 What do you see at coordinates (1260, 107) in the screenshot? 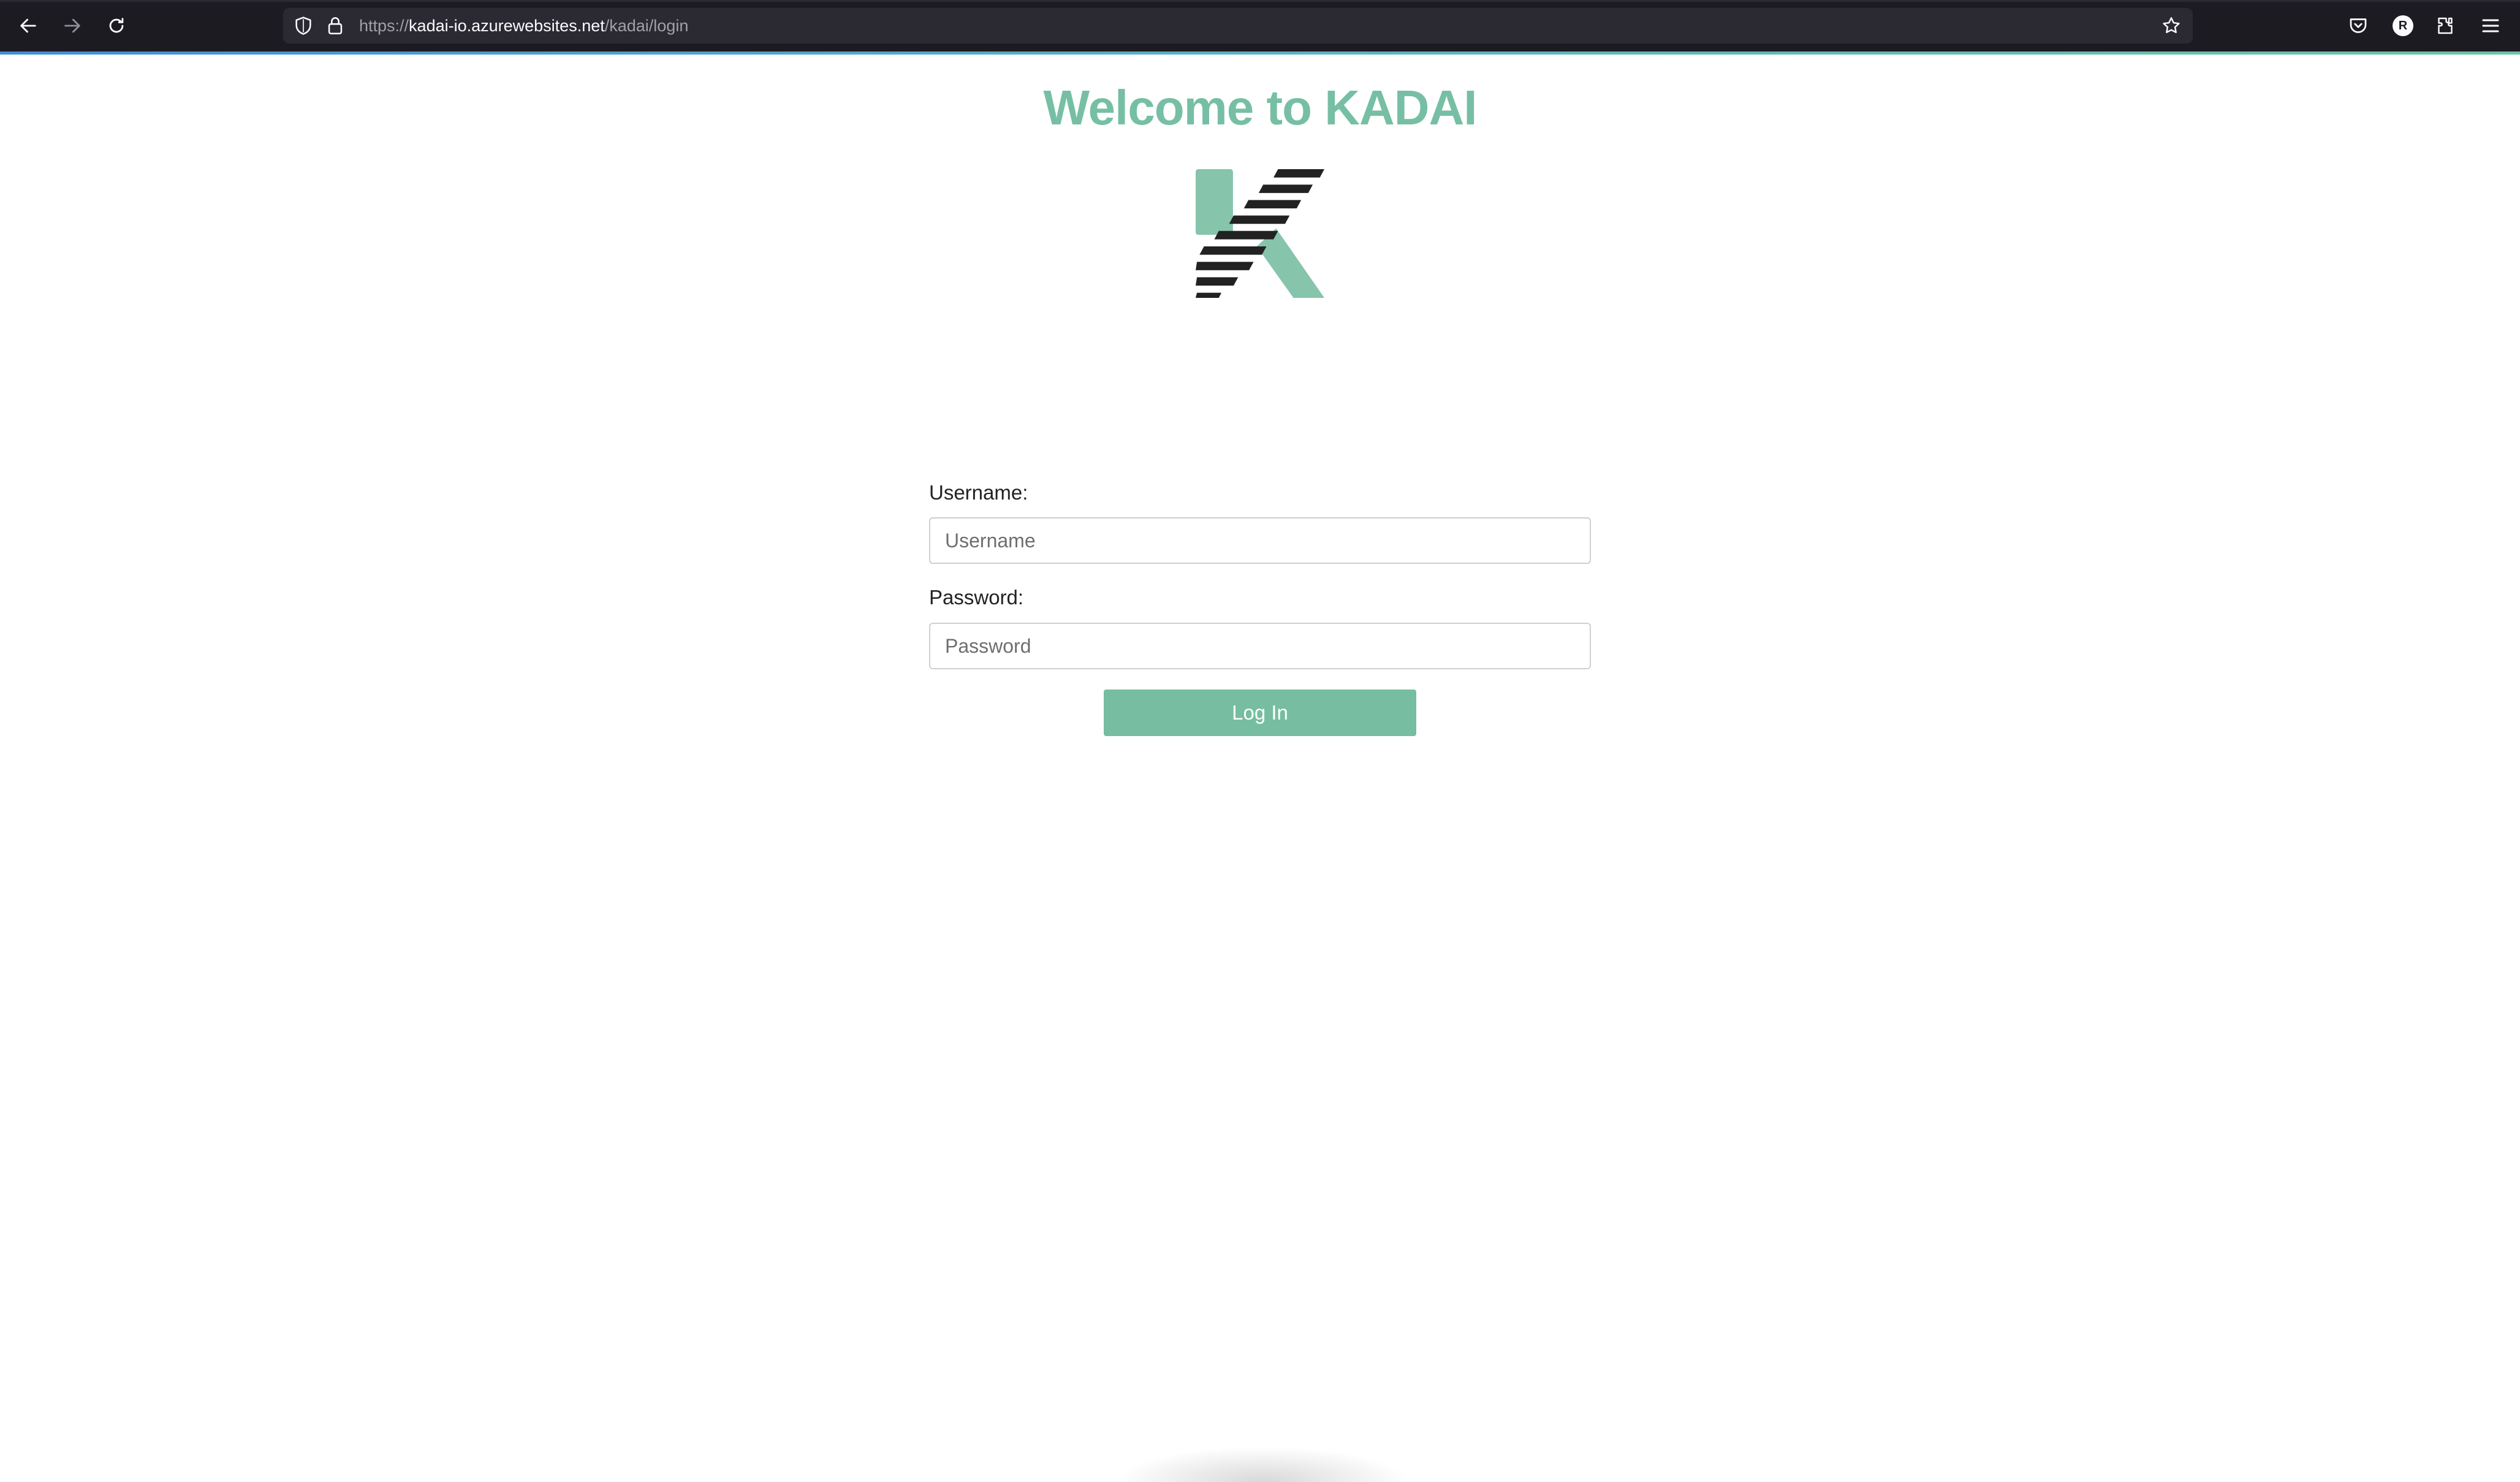
I see `page-title: Welcome to KADAI` at bounding box center [1260, 107].